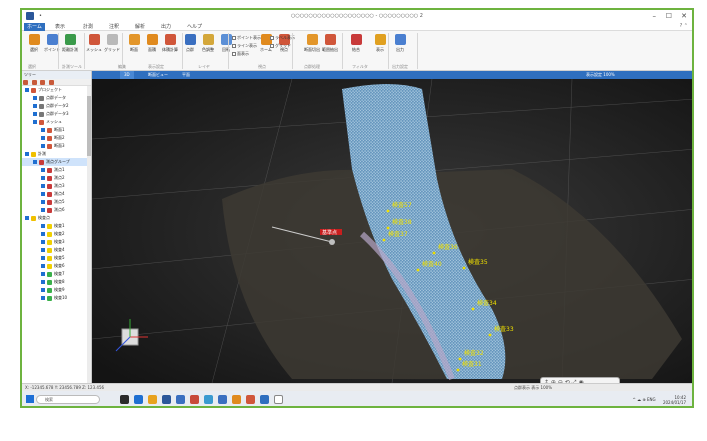 Image resolution: width=707 pixels, height=441 pixels. Describe the element at coordinates (56, 178) in the screenshot. I see `tree-item: 測点2` at that location.